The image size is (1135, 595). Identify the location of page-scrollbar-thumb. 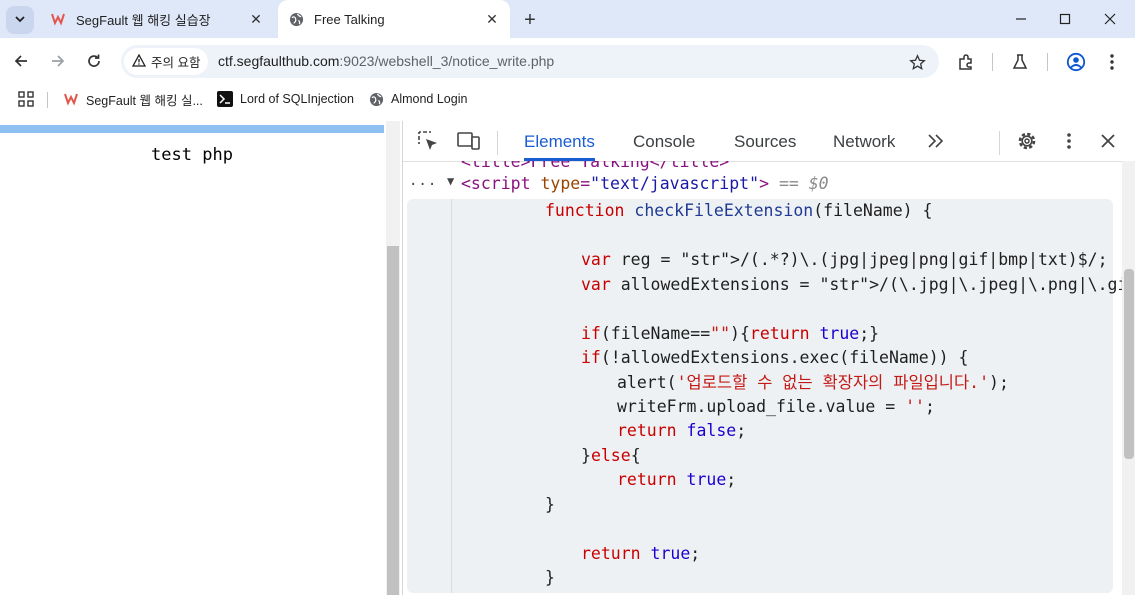
(393, 420).